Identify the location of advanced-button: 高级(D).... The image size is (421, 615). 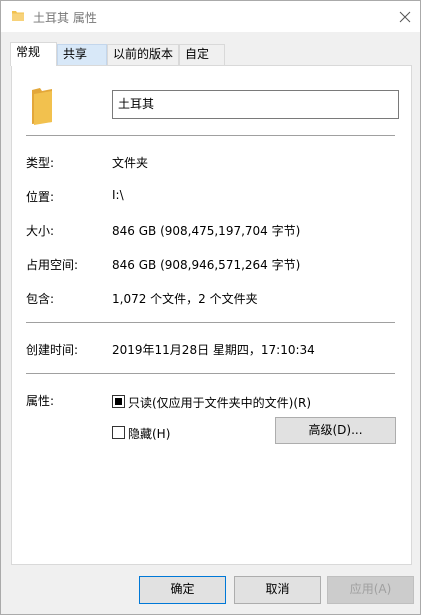
(335, 430).